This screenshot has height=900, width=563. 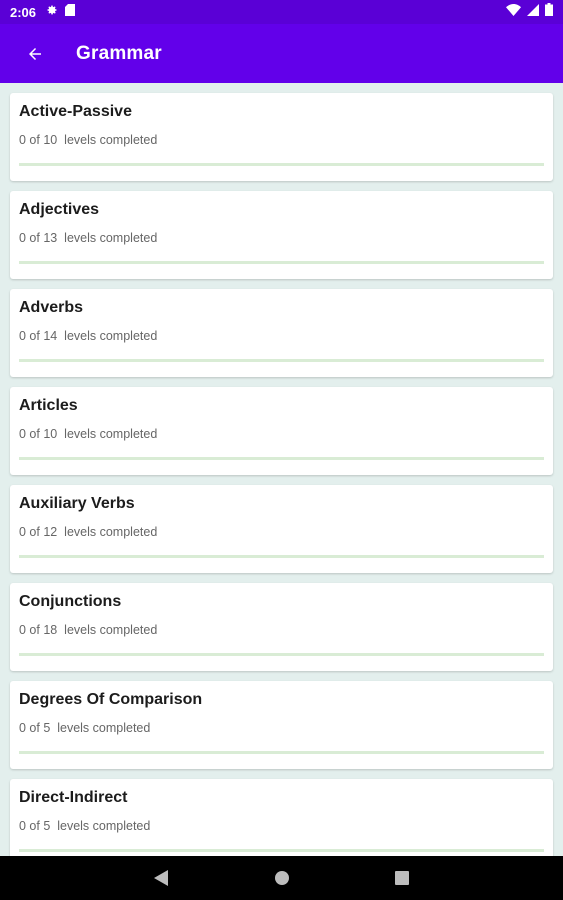 I want to click on app-bar: Grammar, so click(x=281, y=53).